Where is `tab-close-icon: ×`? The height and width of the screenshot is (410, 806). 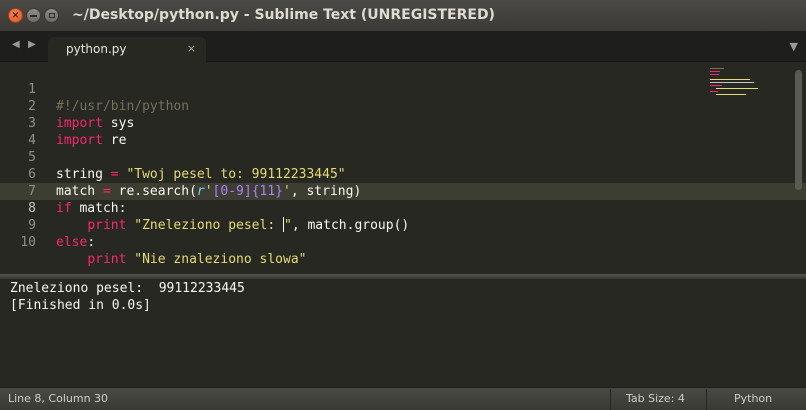 tab-close-icon: × is located at coordinates (191, 48).